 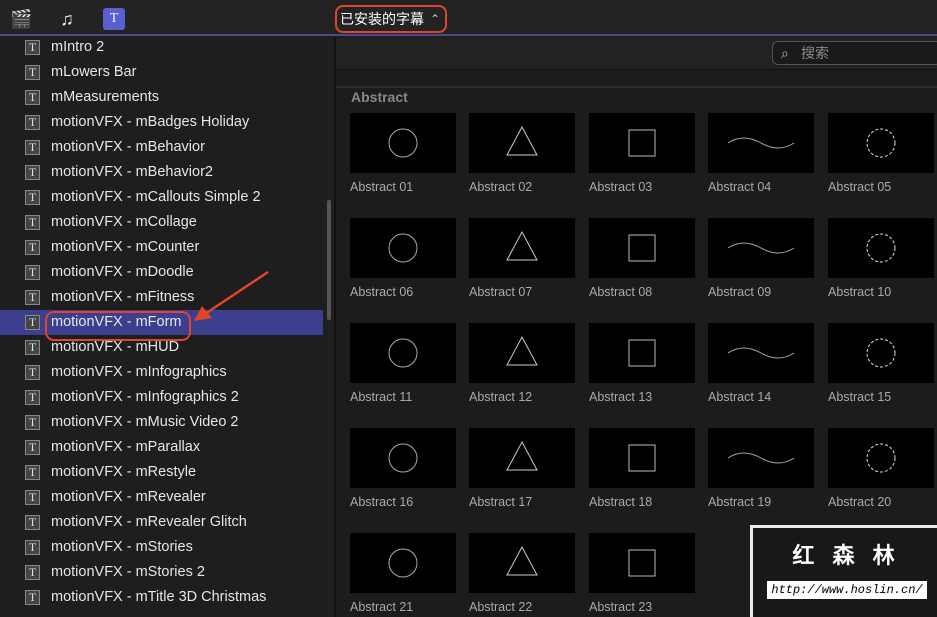 I want to click on sidebar-item: TmotionVFX - mCollage, so click(x=161, y=222).